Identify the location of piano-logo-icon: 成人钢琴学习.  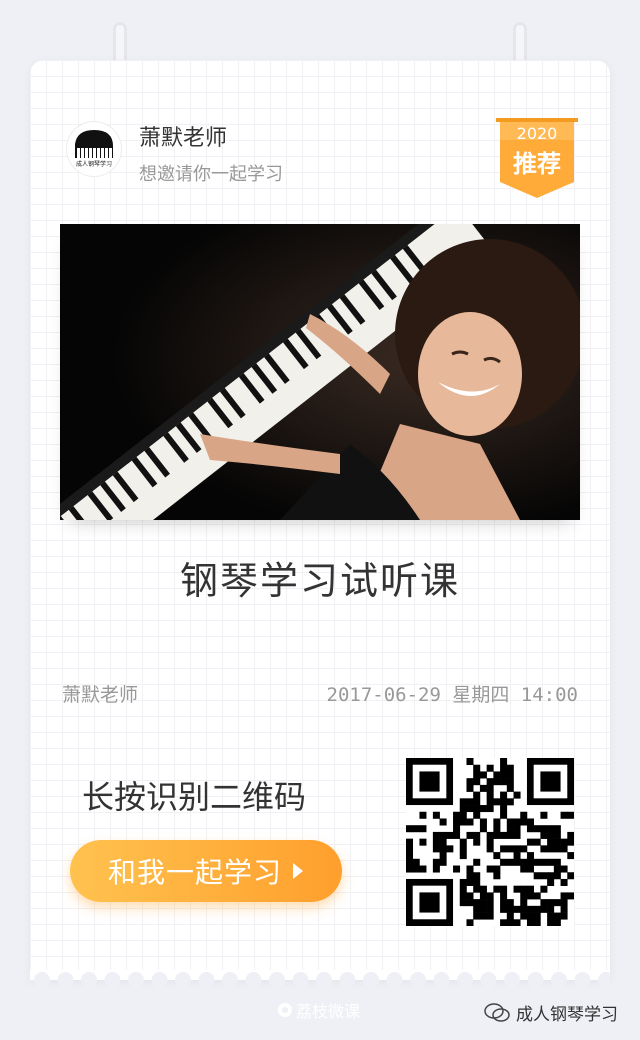
(94, 149).